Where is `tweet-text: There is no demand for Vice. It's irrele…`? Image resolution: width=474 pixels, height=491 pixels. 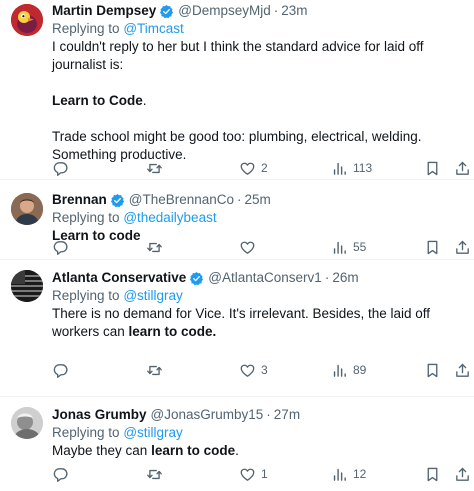 tweet-text: There is no demand for Vice. It's irrele… is located at coordinates (259, 323).